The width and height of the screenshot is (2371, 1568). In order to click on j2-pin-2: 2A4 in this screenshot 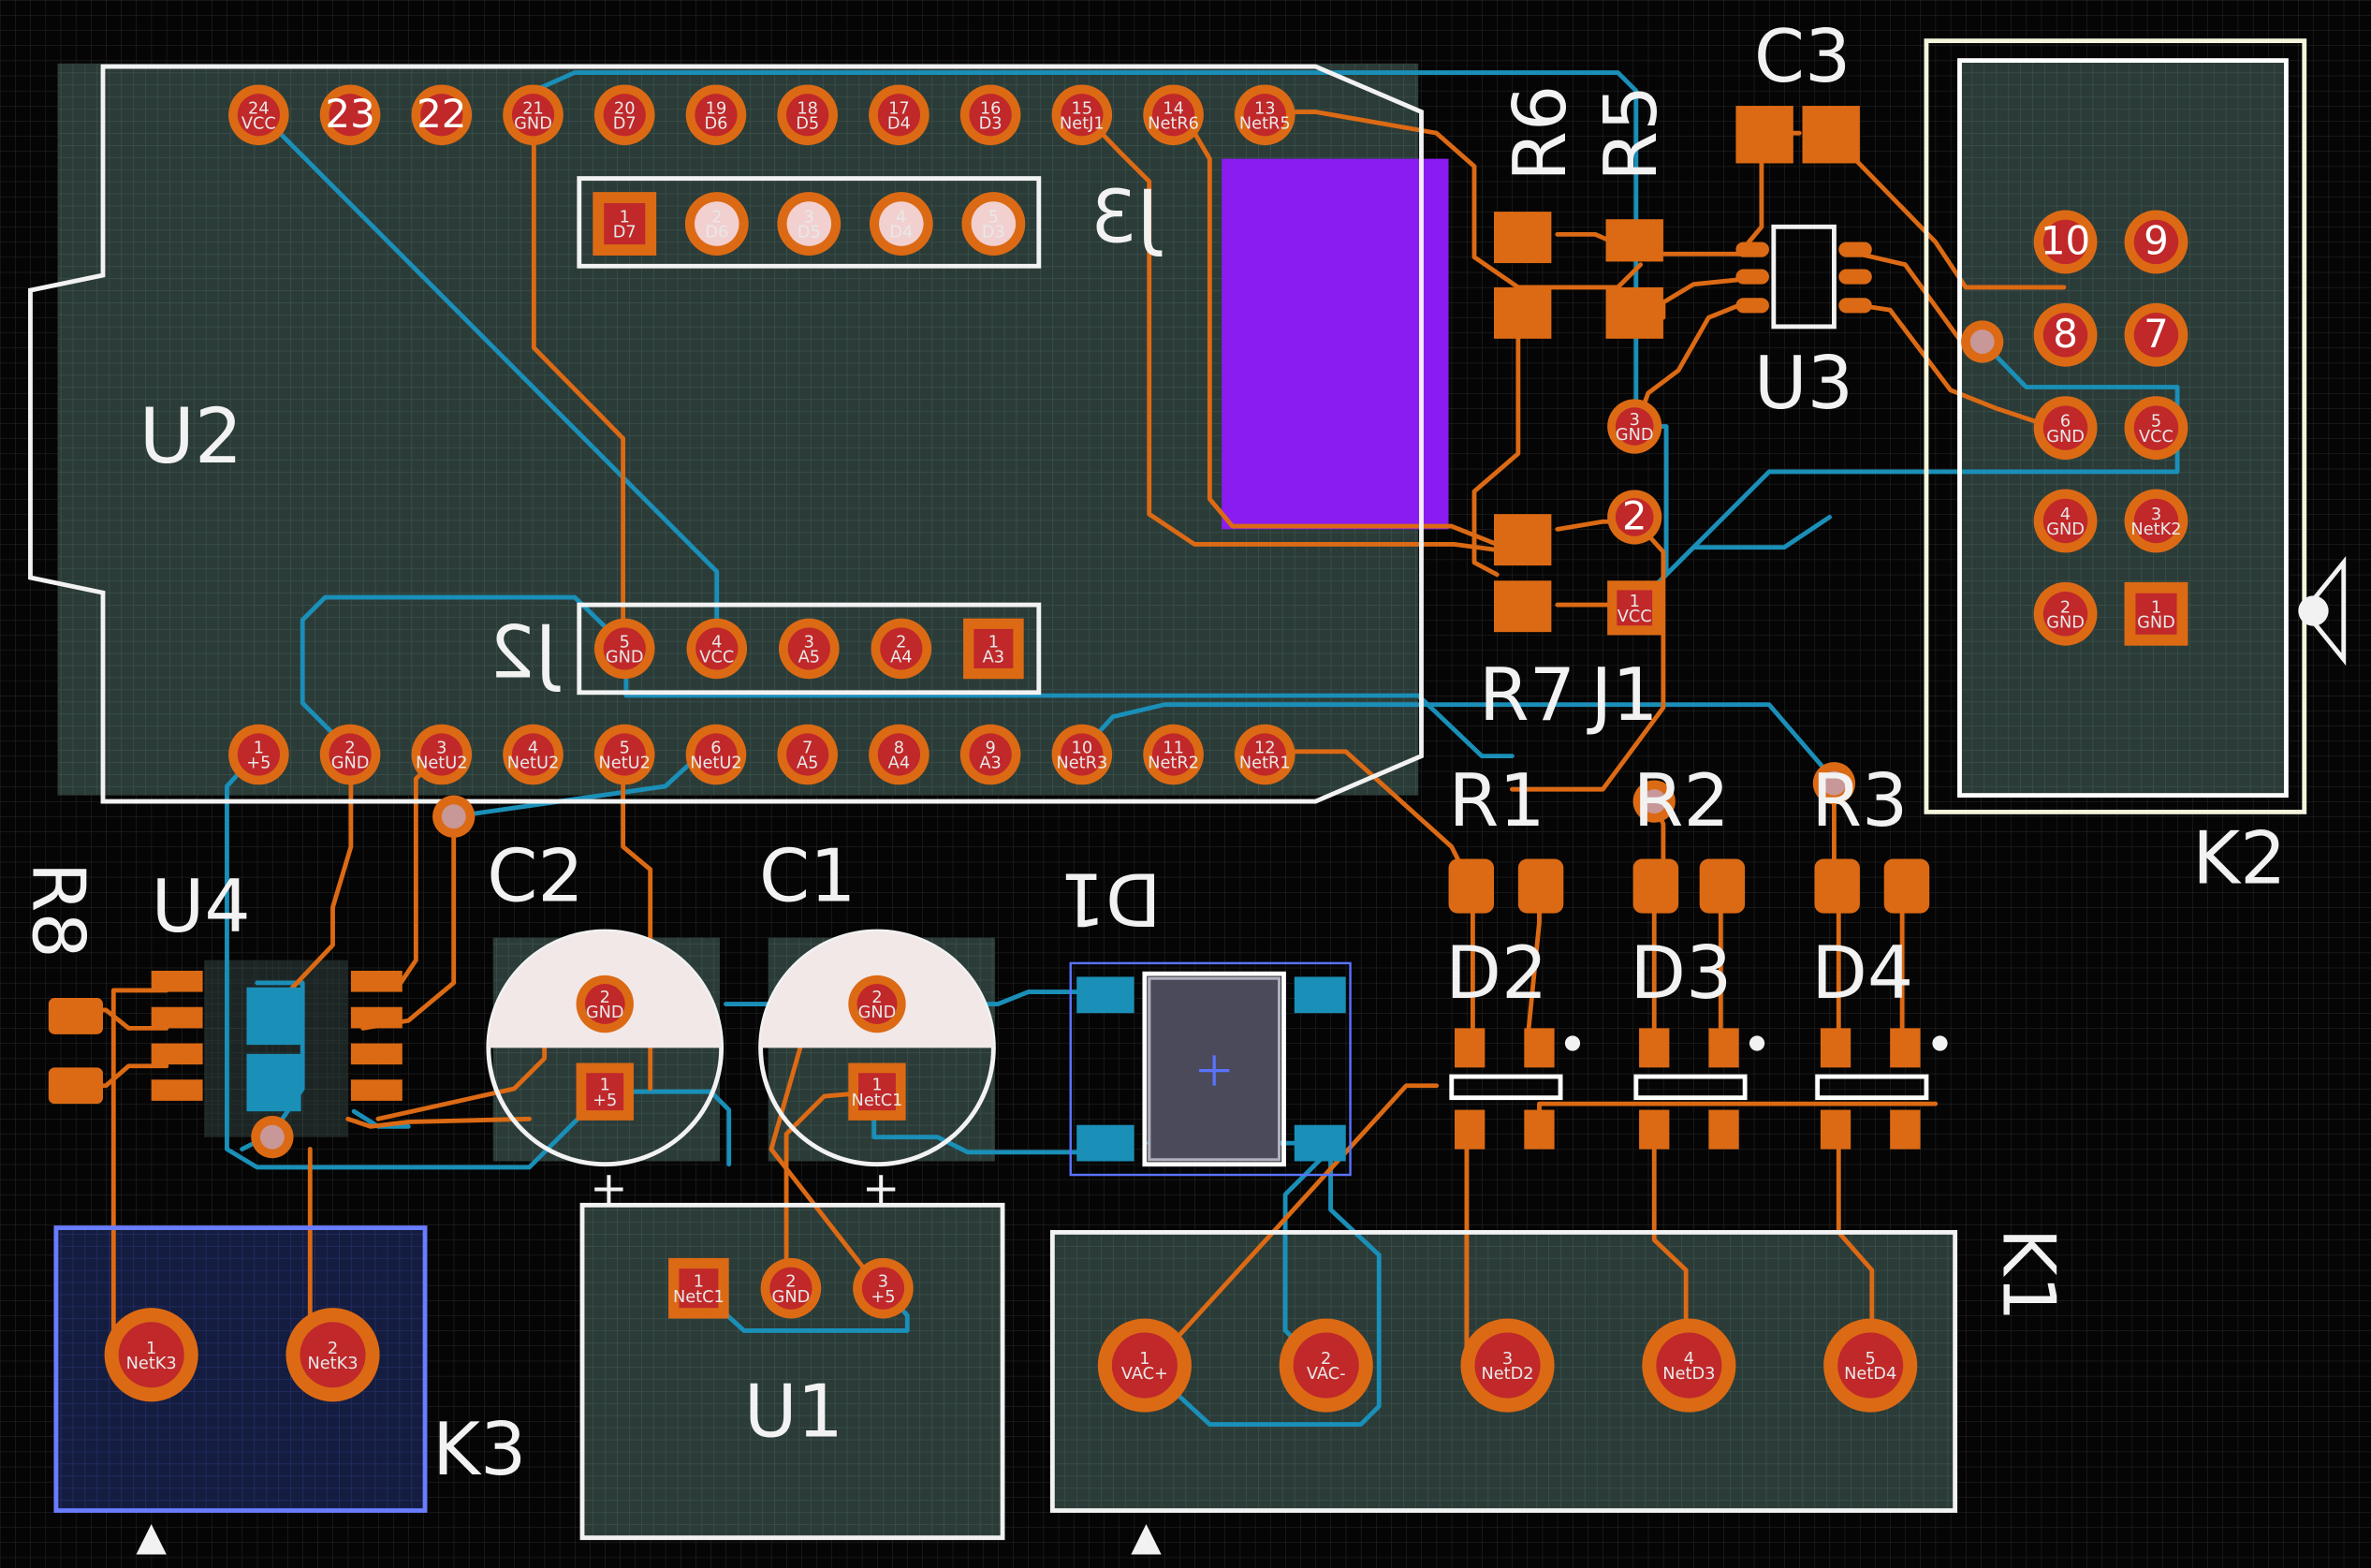, I will do `click(901, 649)`.